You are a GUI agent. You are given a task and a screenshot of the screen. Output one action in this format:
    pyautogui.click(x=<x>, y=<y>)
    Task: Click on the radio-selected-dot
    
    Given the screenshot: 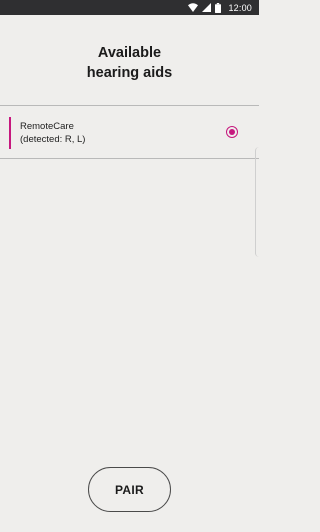 What is the action you would take?
    pyautogui.click(x=232, y=132)
    